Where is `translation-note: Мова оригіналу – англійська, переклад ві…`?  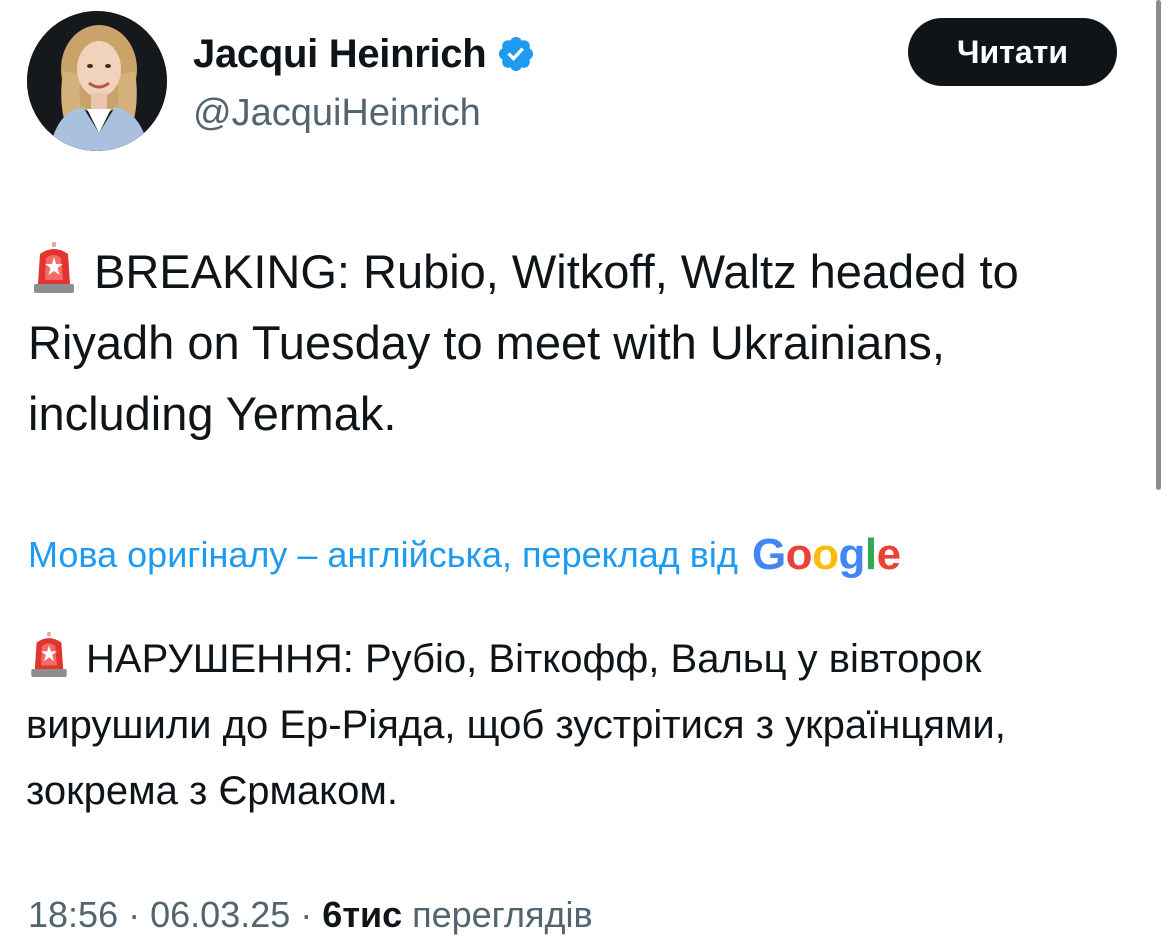
translation-note: Мова оригіналу – англійська, переклад ві… is located at coordinates (464, 555).